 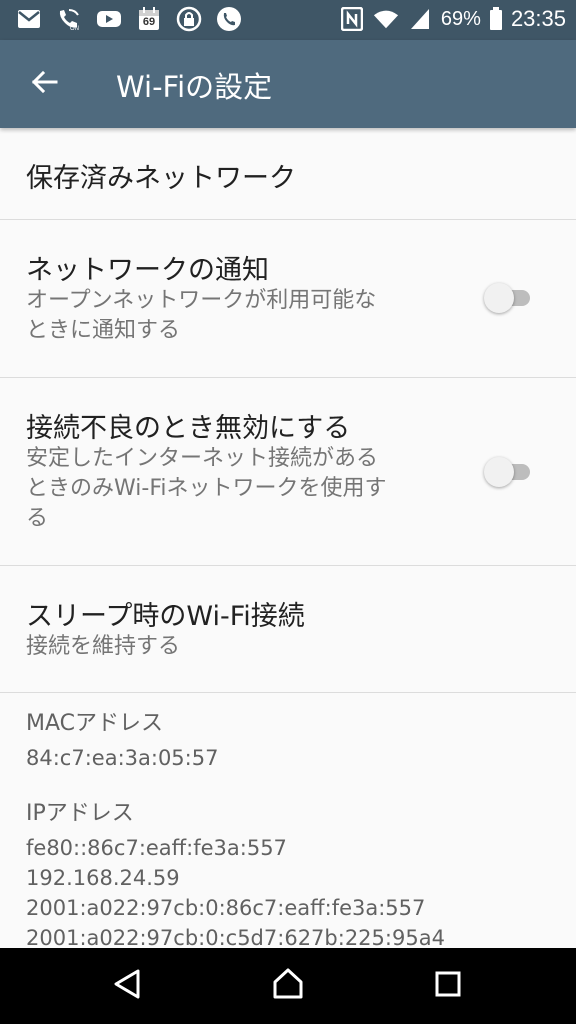 What do you see at coordinates (201, 300) in the screenshot?
I see `network-notification-summary-line1: オープンネットワークが利用可能な` at bounding box center [201, 300].